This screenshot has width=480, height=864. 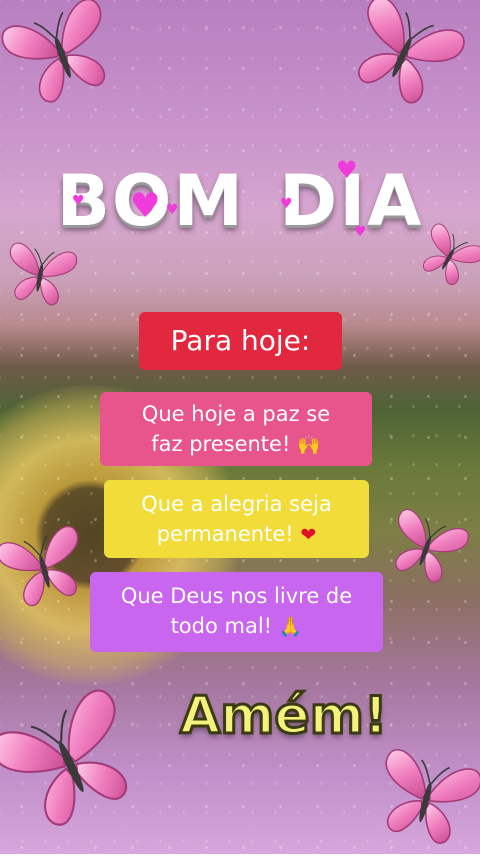 I want to click on butterfly-icon, so click(x=40, y=275).